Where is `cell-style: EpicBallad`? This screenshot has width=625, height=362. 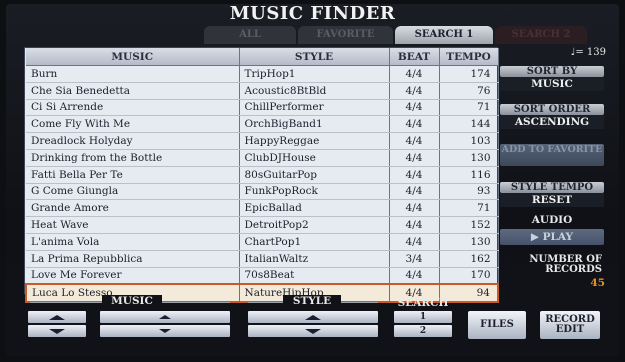
cell-style: EpicBallad is located at coordinates (314, 208).